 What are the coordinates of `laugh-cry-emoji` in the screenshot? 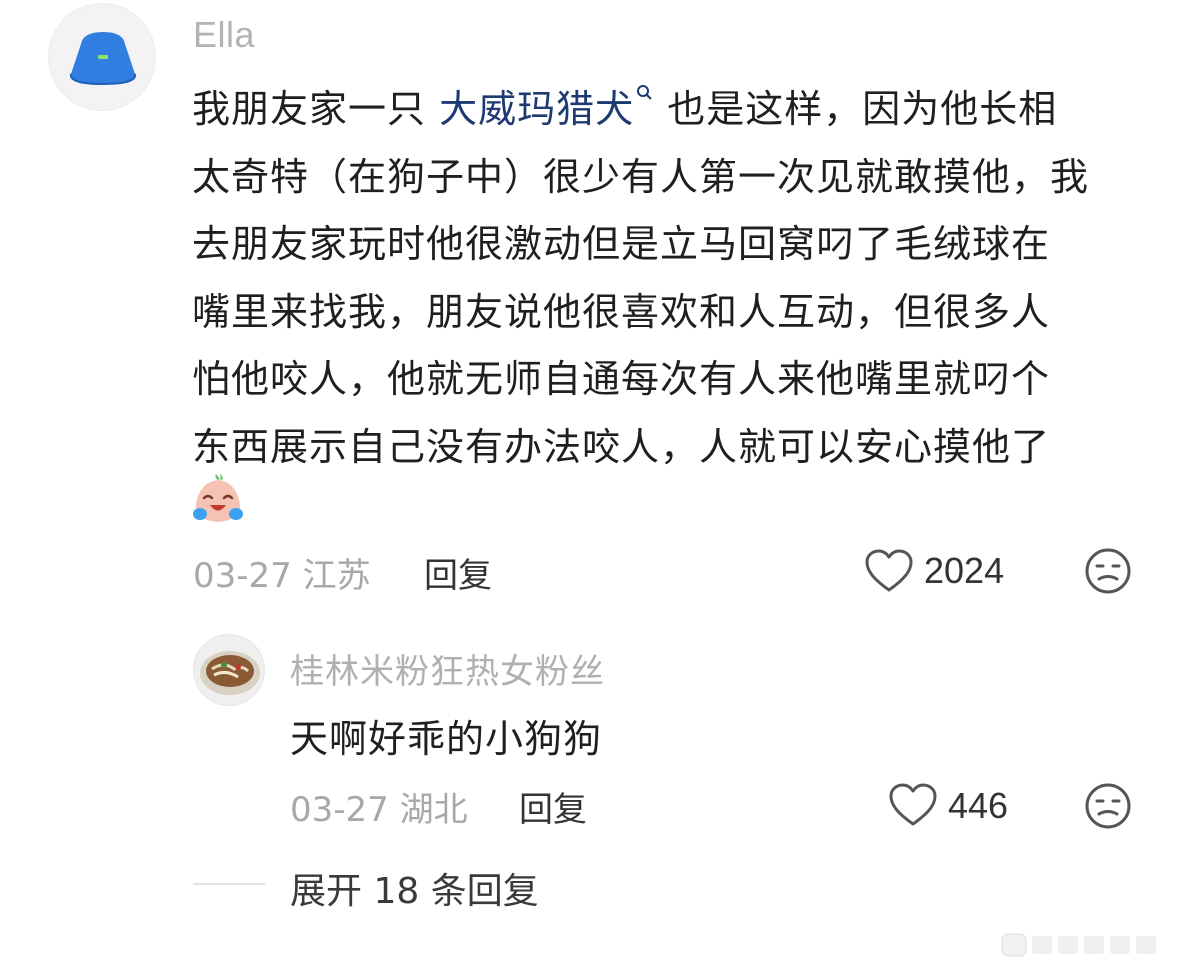 It's located at (218, 498).